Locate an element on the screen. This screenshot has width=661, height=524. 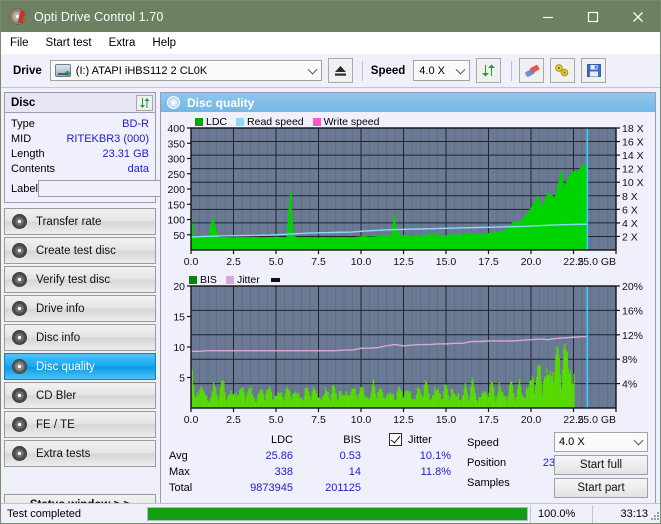
disc-row-contents-value: data is located at coordinates (138, 168).